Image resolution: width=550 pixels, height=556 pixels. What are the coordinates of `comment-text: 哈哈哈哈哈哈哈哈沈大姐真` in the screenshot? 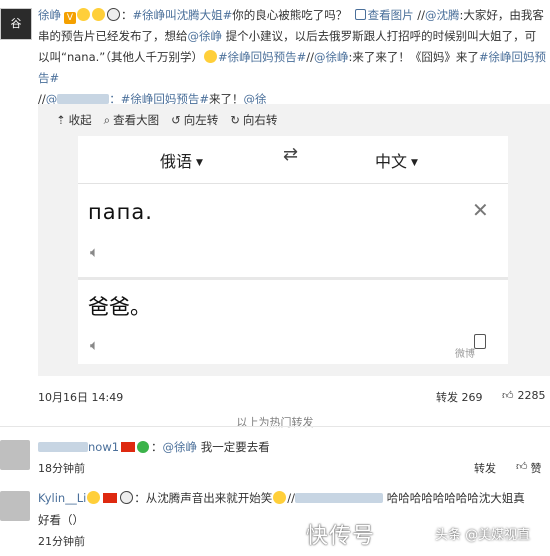 It's located at (455, 498).